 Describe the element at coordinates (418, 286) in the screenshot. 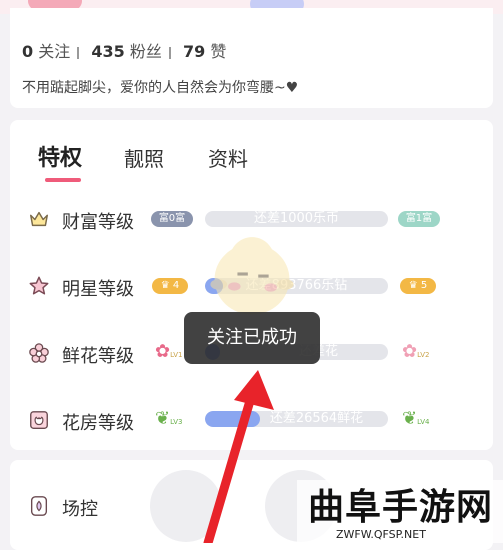

I see `star-next-badge: ♛ 5` at that location.